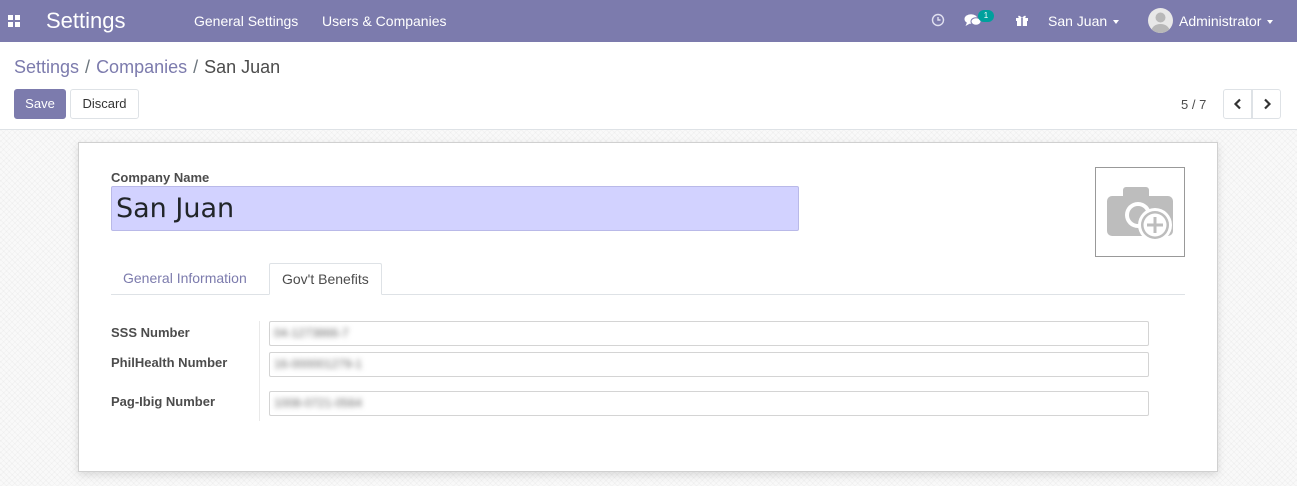 The height and width of the screenshot is (486, 1297). I want to click on chevron-right-icon, so click(1267, 104).